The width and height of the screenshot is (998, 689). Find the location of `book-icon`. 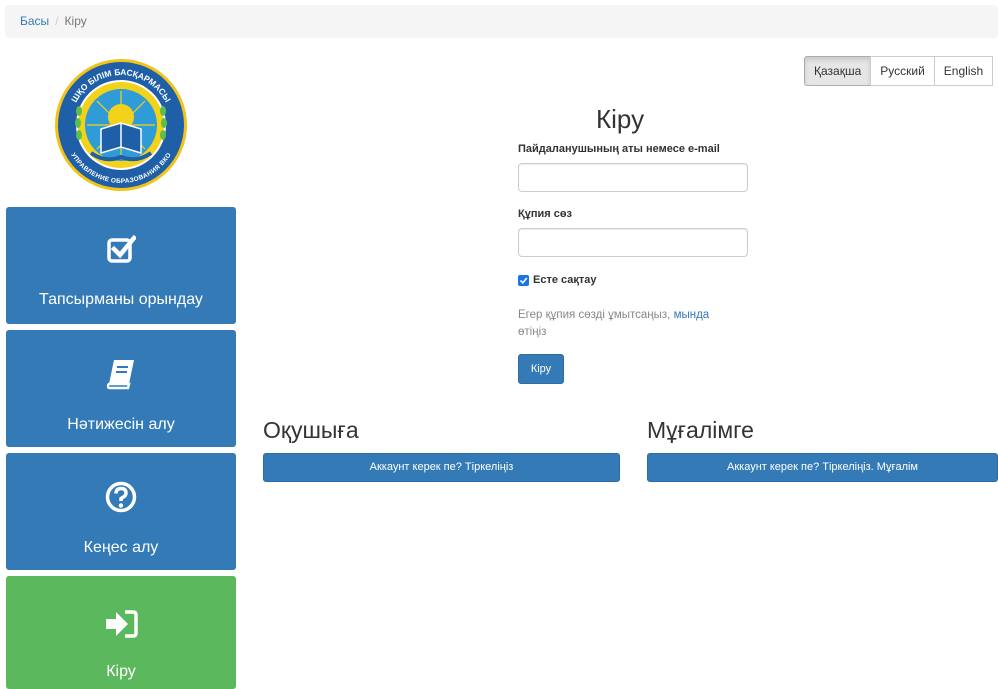

book-icon is located at coordinates (121, 374).